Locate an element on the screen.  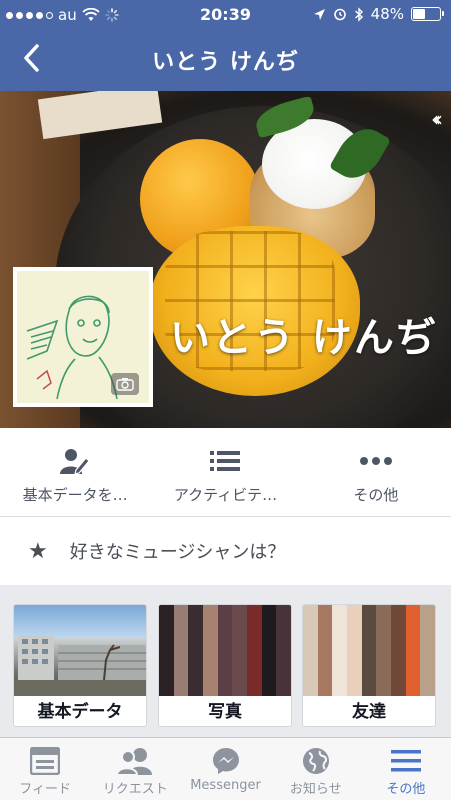
page-title: いとう けんぢ is located at coordinates (225, 62).